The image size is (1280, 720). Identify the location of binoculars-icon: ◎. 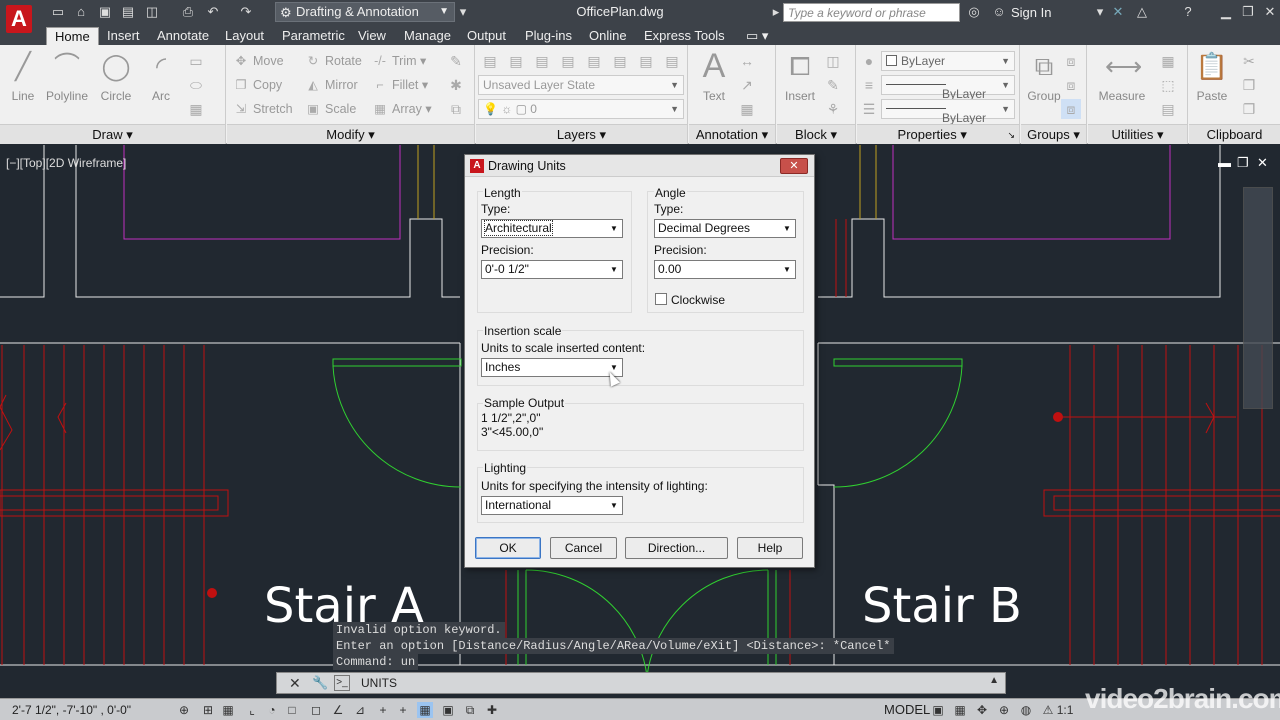
(974, 12).